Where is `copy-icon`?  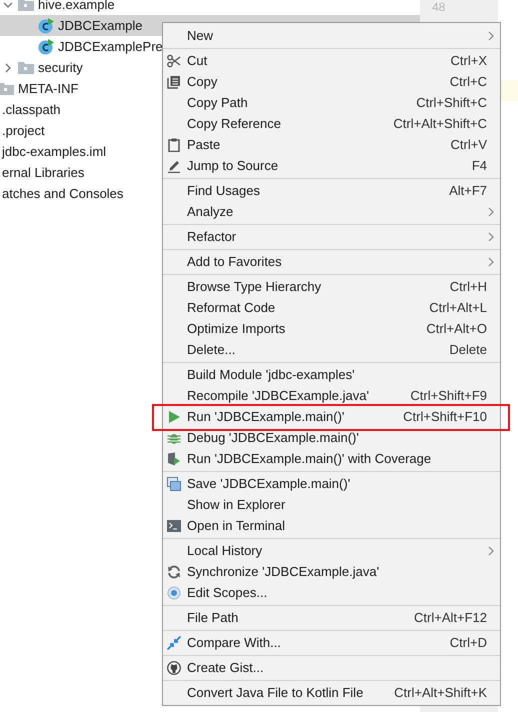
copy-icon is located at coordinates (174, 81).